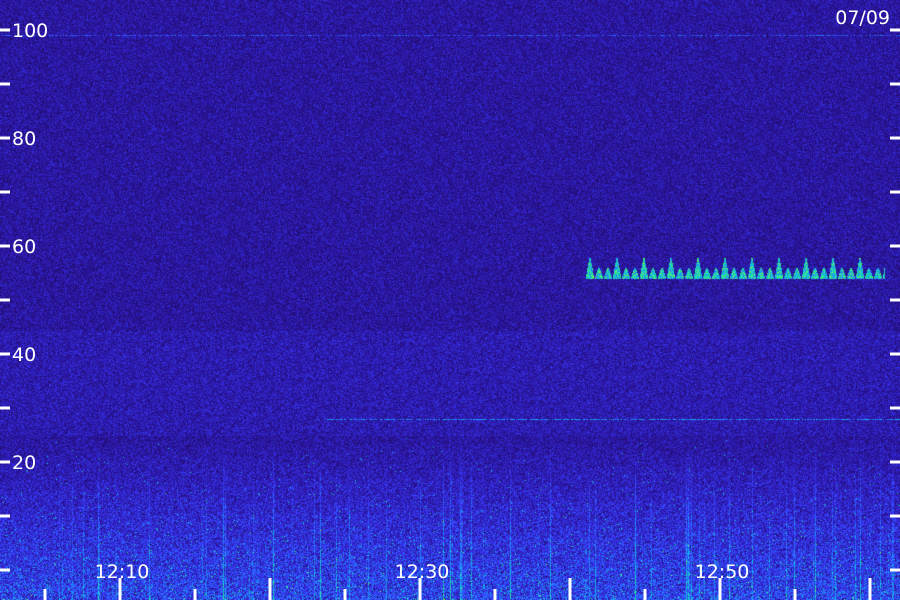  What do you see at coordinates (24, 139) in the screenshot?
I see `y-tick-label: 80` at bounding box center [24, 139].